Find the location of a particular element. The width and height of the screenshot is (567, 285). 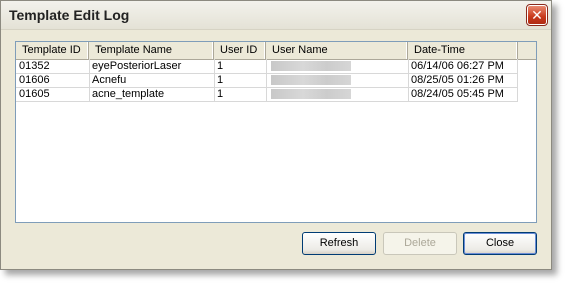

cell-template-name: acne_template is located at coordinates (128, 94).